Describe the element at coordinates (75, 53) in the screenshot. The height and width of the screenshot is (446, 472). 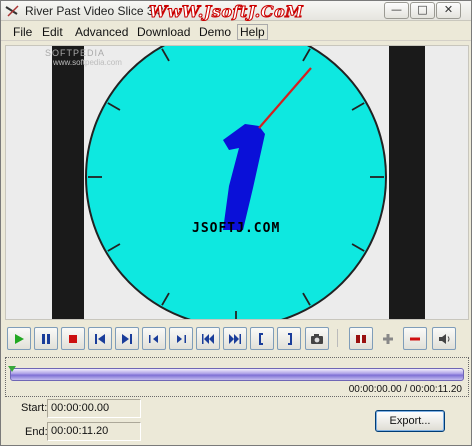
I see `softpedia-logo: SOFTPEDIA` at that location.